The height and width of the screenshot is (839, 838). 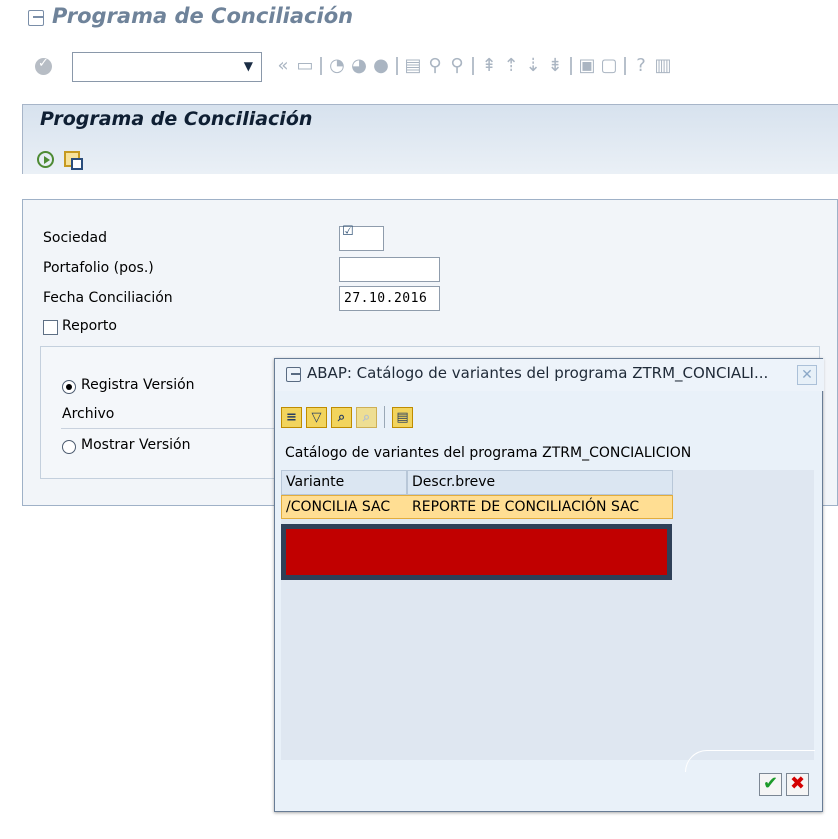 I want to click on save-icon: ▭, so click(x=305, y=65).